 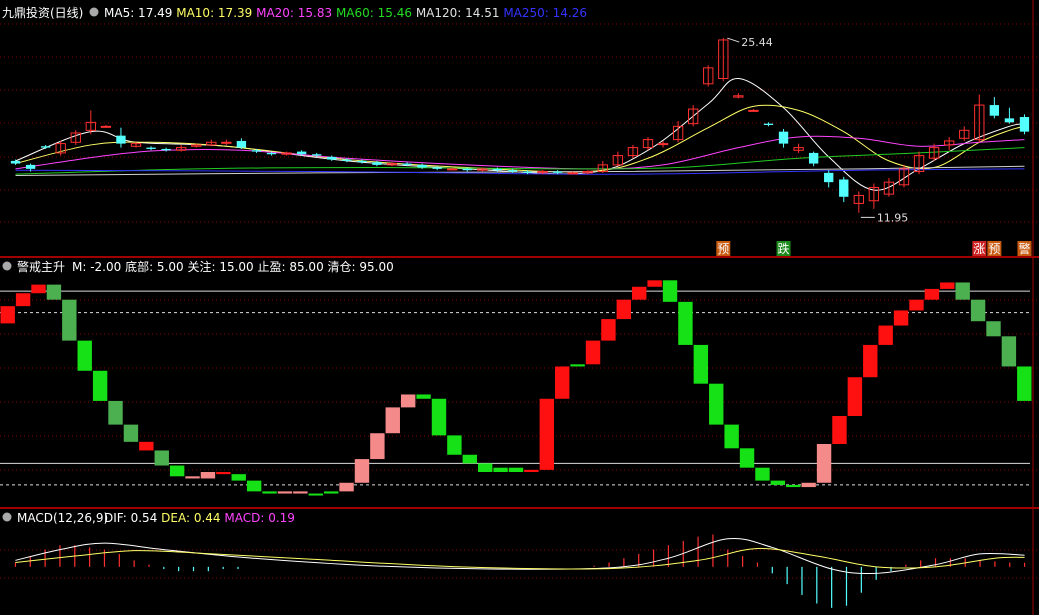 What do you see at coordinates (212, 13) in the screenshot?
I see `ma-legend-ma10: MA10: 17.39` at bounding box center [212, 13].